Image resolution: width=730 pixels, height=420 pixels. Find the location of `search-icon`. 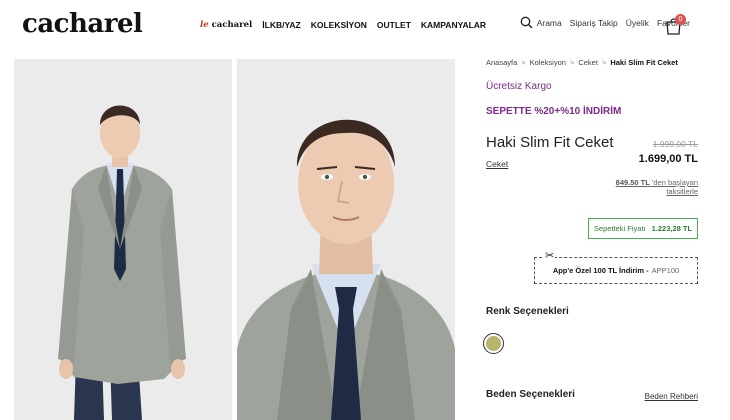

search-icon is located at coordinates (526, 22).